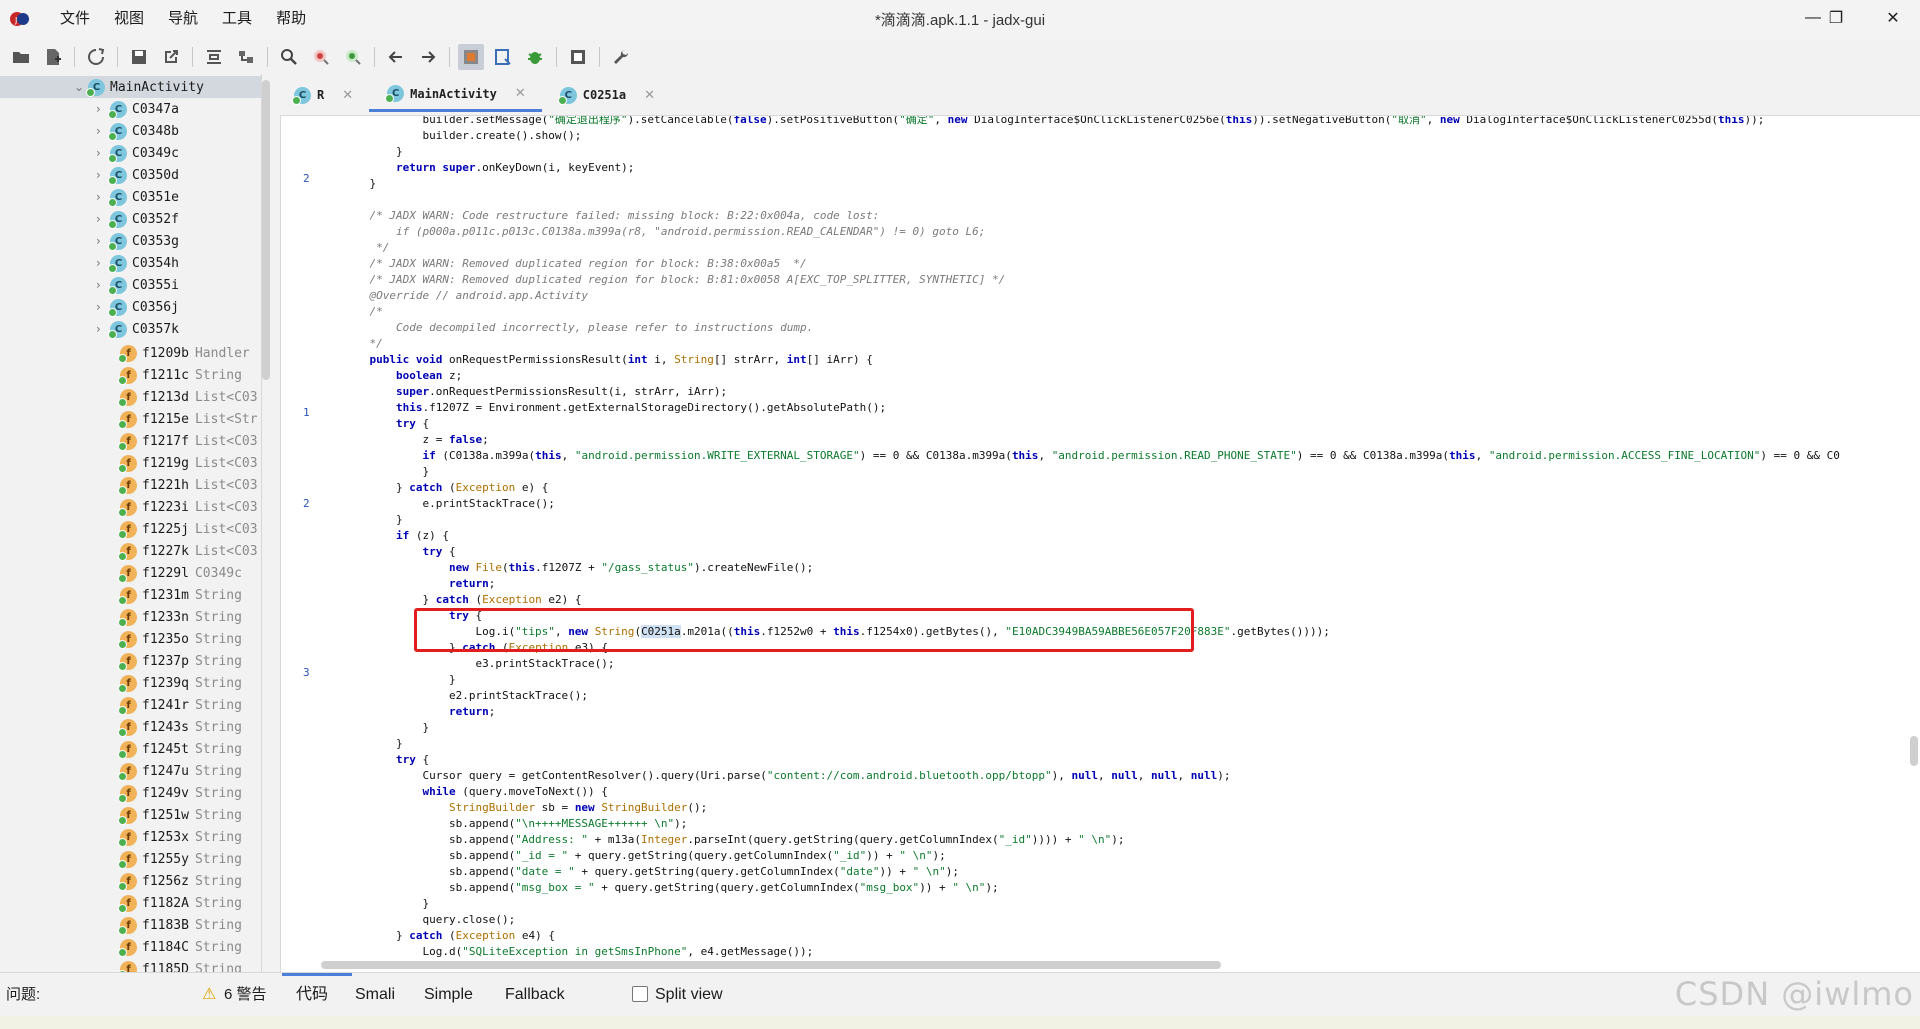 The width and height of the screenshot is (1920, 1029). I want to click on tree-field-item: f f1182A String, so click(180, 903).